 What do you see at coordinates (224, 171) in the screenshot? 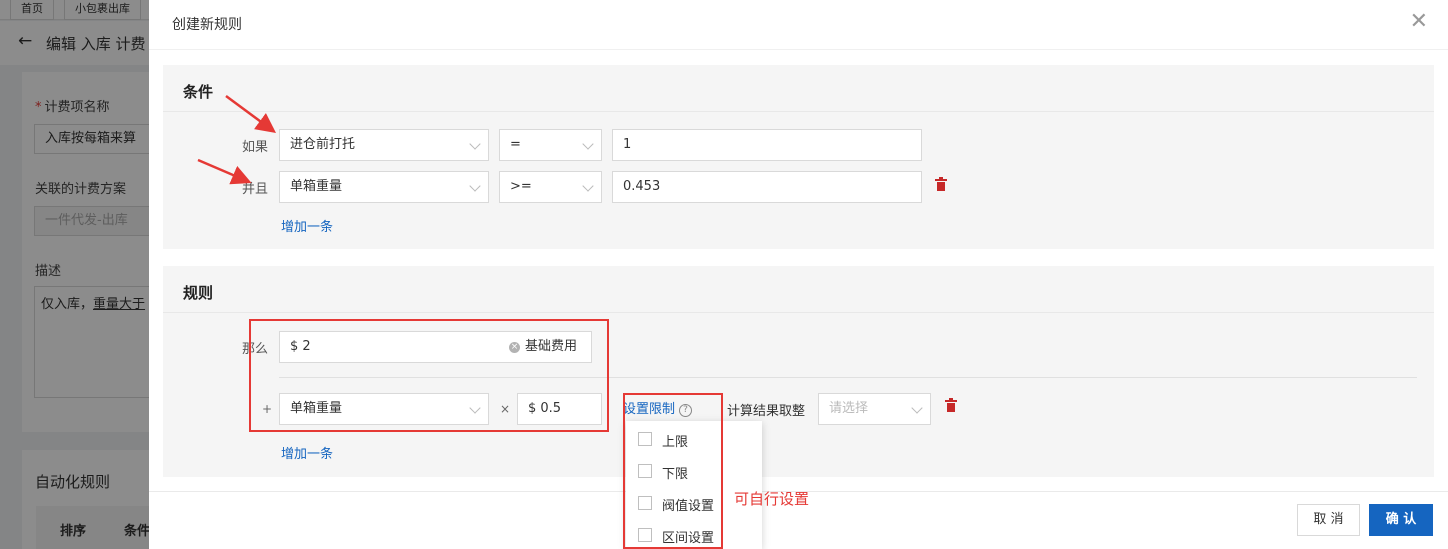
I see `arrow-to-and` at bounding box center [224, 171].